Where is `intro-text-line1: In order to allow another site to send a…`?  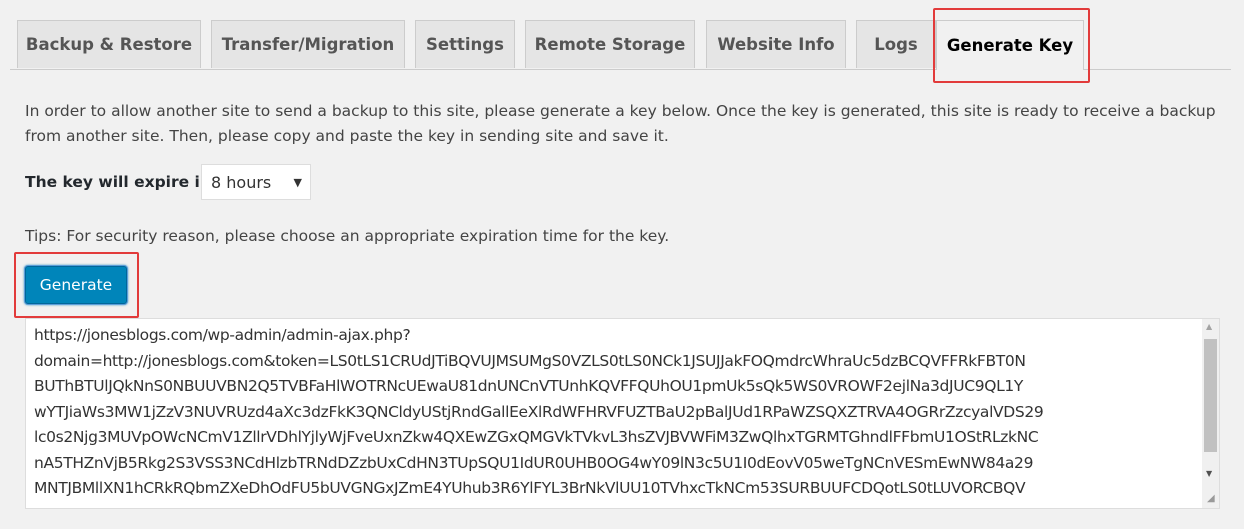
intro-text-line1: In order to allow another site to send a… is located at coordinates (620, 111).